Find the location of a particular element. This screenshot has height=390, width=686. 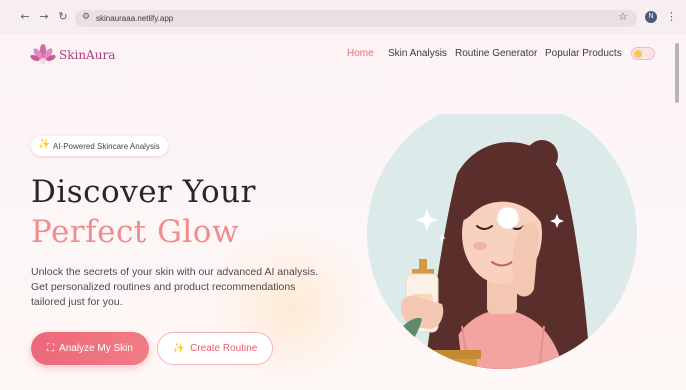

create-routine-button: ✨ Create Routine is located at coordinates (215, 348).